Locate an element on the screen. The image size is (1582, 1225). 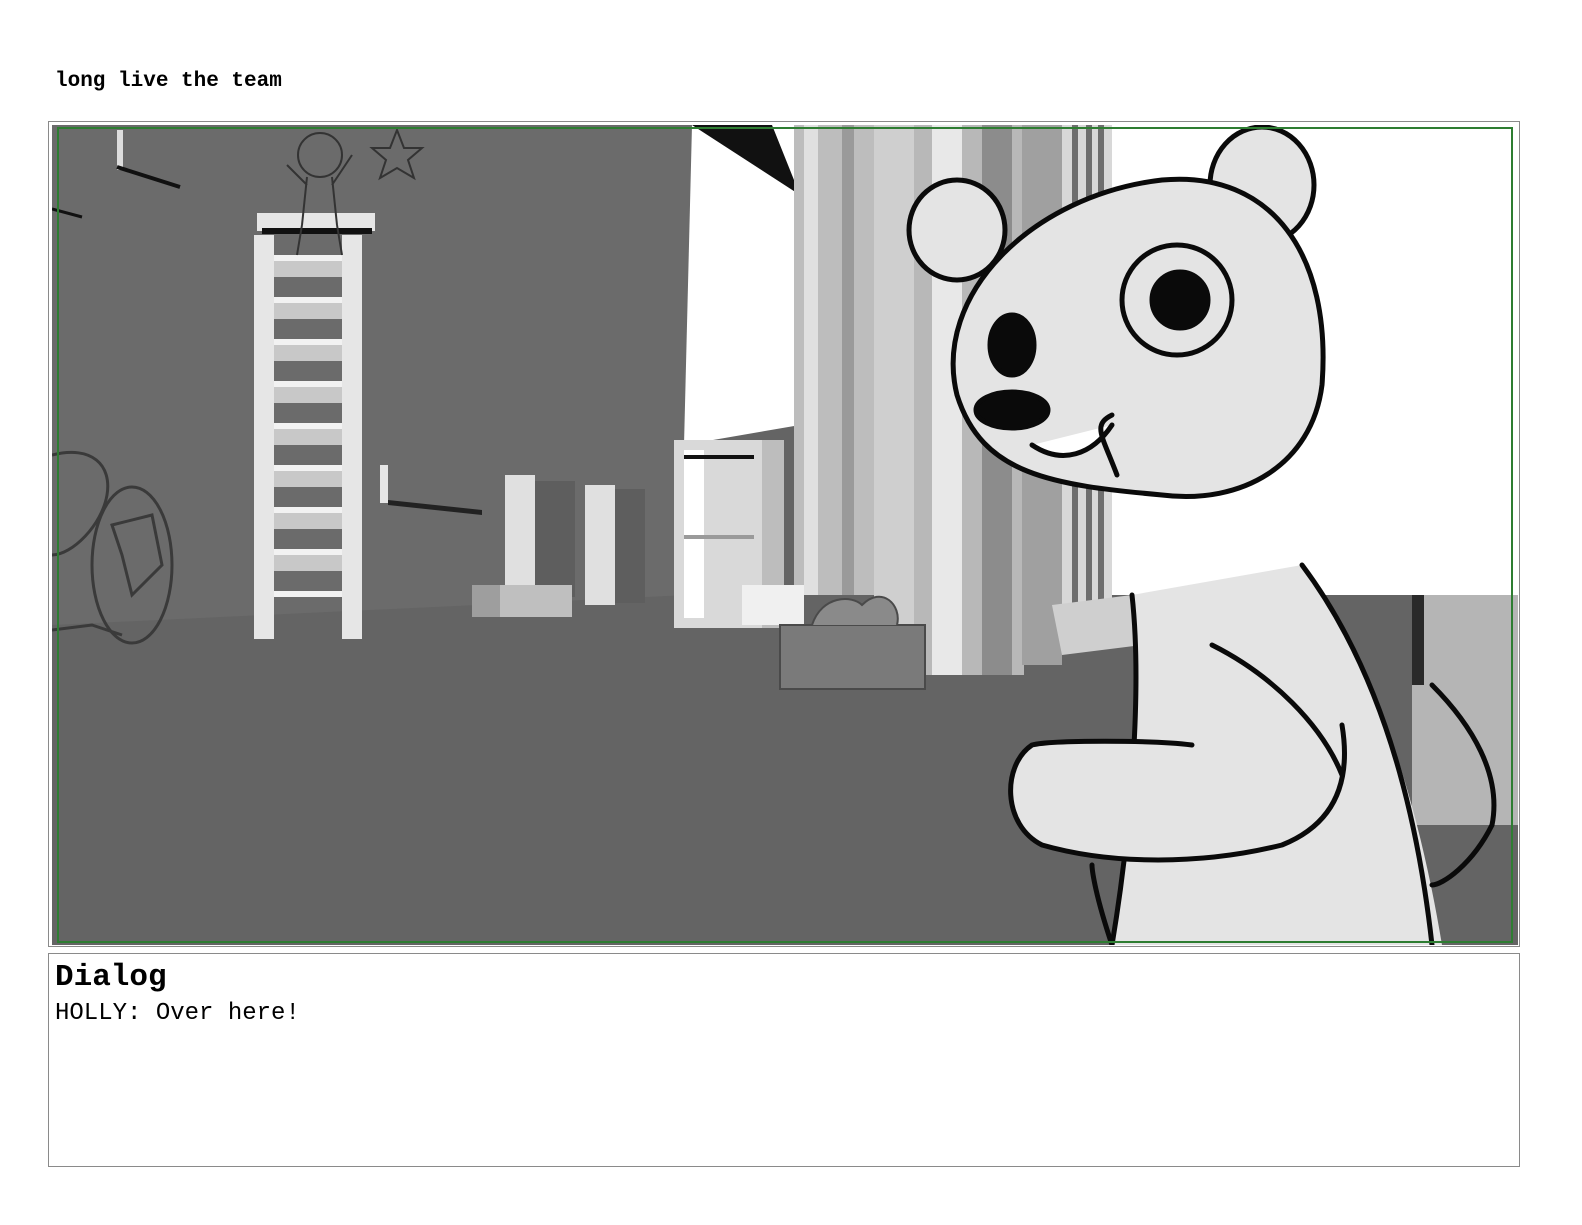
page-title: long live the team is located at coordinates (168, 81).